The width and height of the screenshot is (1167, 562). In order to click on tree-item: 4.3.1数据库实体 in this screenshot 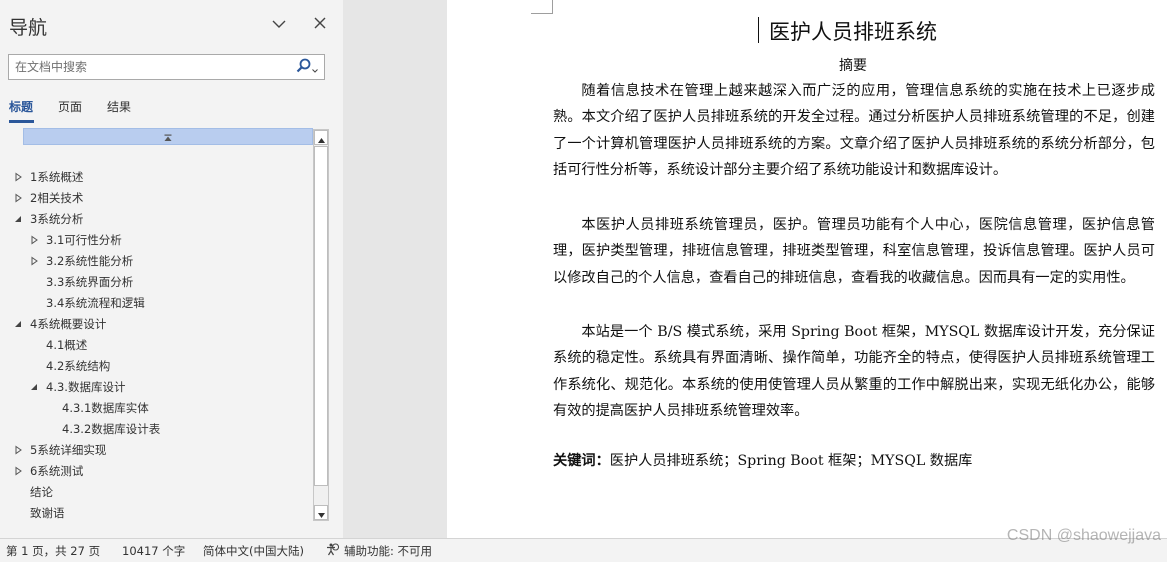, I will do `click(96, 407)`.